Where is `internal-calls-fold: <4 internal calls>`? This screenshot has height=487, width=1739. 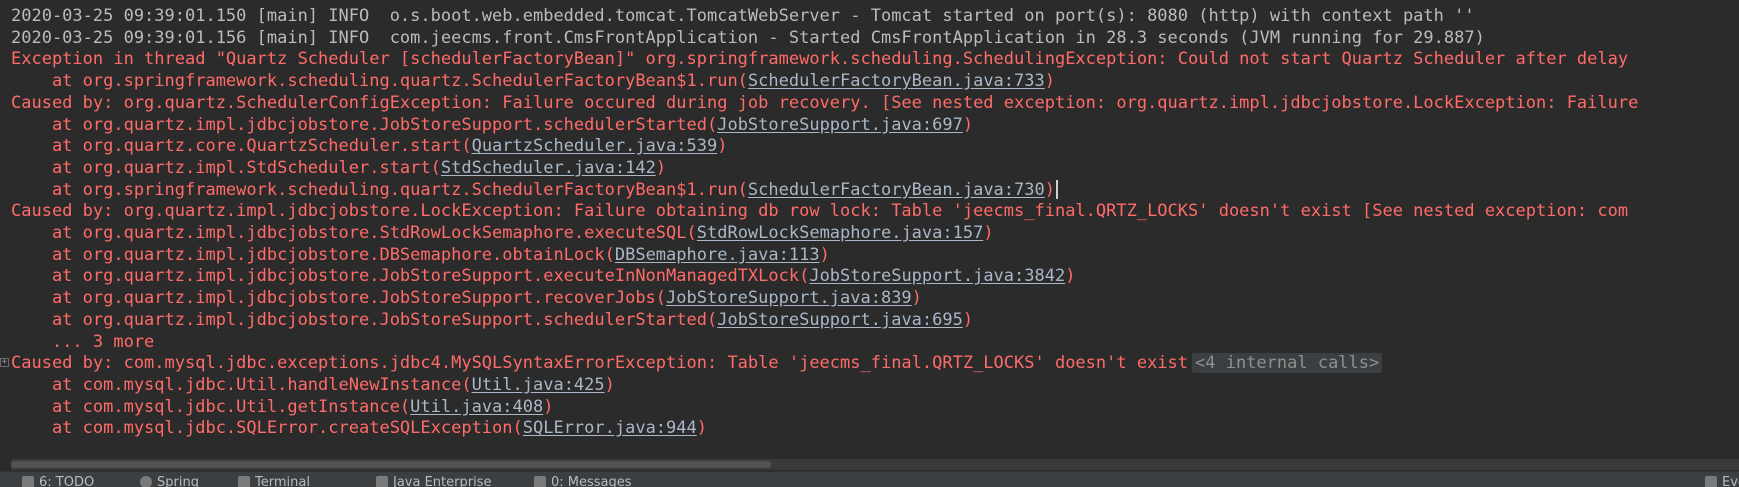 internal-calls-fold: <4 internal calls> is located at coordinates (1287, 363).